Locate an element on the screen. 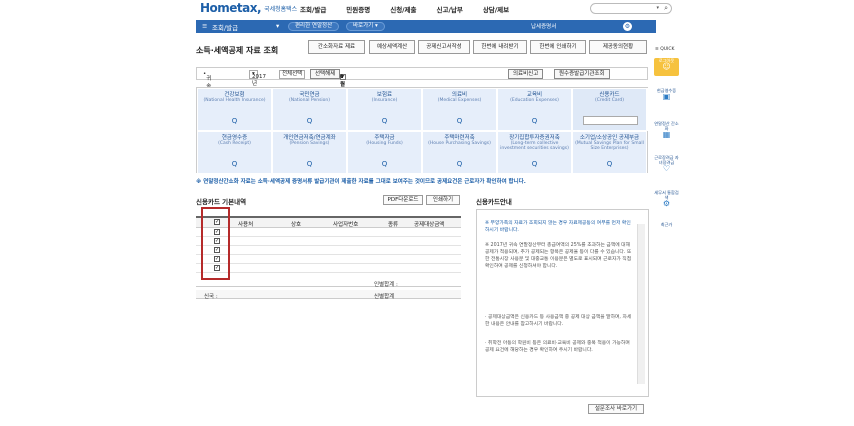 The width and height of the screenshot is (854, 426). grid-spacer is located at coordinates (648, 109).